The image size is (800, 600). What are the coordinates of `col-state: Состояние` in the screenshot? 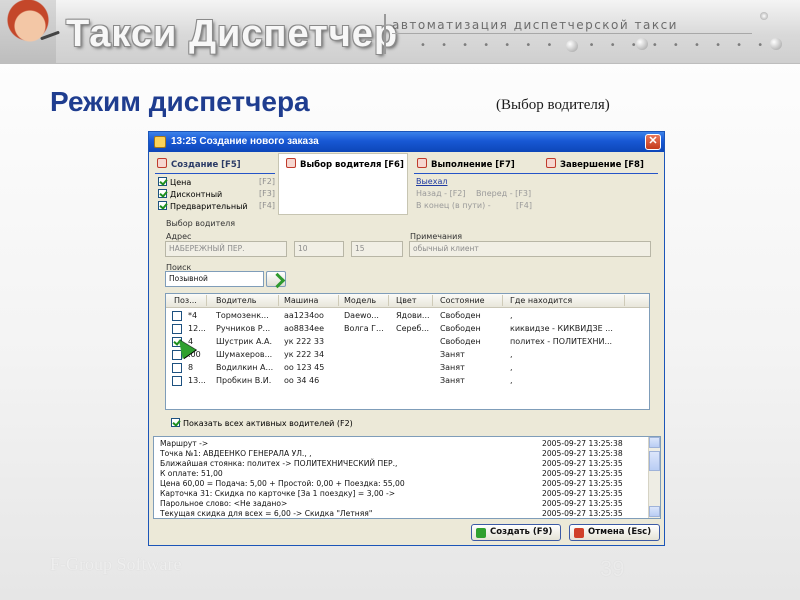 It's located at (462, 300).